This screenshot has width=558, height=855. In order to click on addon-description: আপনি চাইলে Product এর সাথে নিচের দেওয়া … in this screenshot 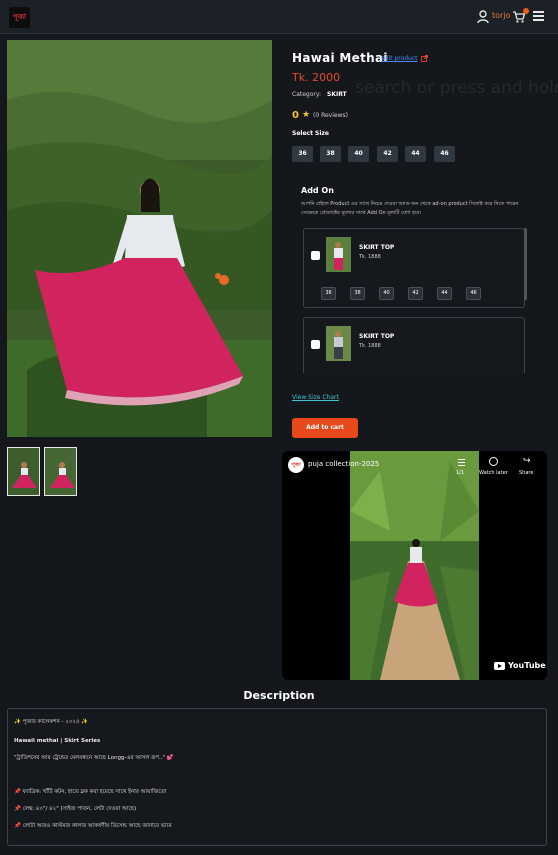, I will do `click(410, 208)`.